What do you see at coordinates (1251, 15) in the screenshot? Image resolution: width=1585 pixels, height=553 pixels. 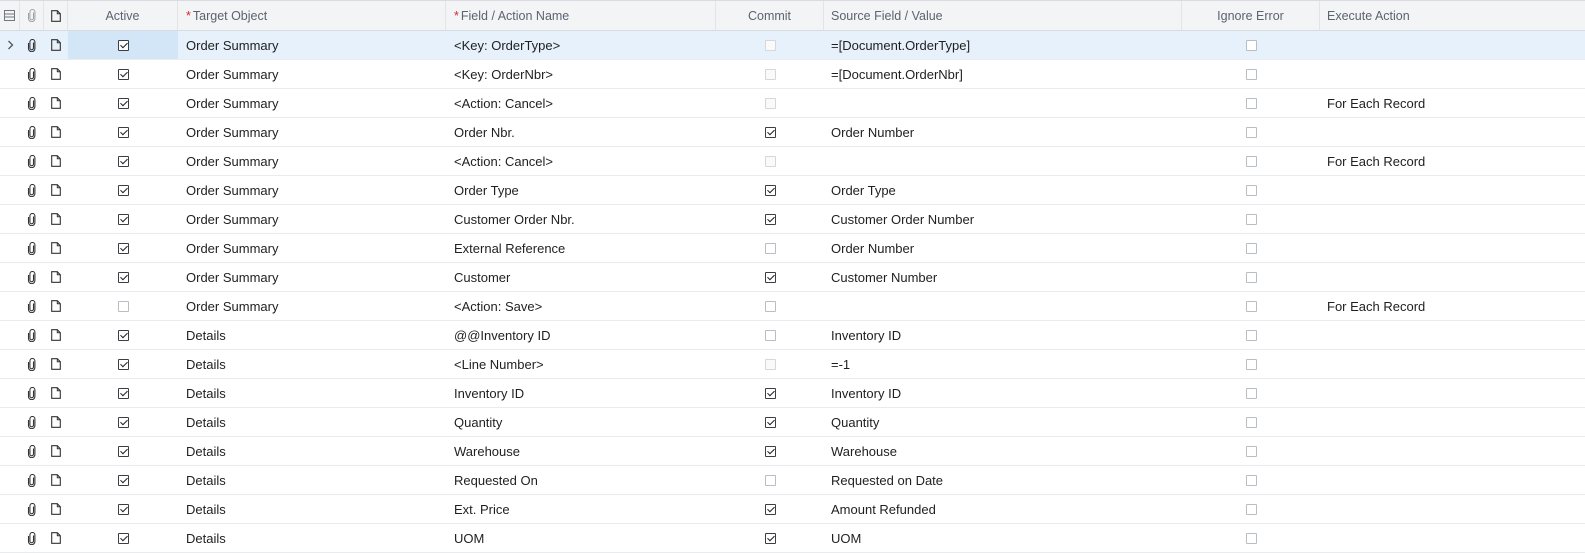 I see `col-ignore-error-header: Ignore Error` at bounding box center [1251, 15].